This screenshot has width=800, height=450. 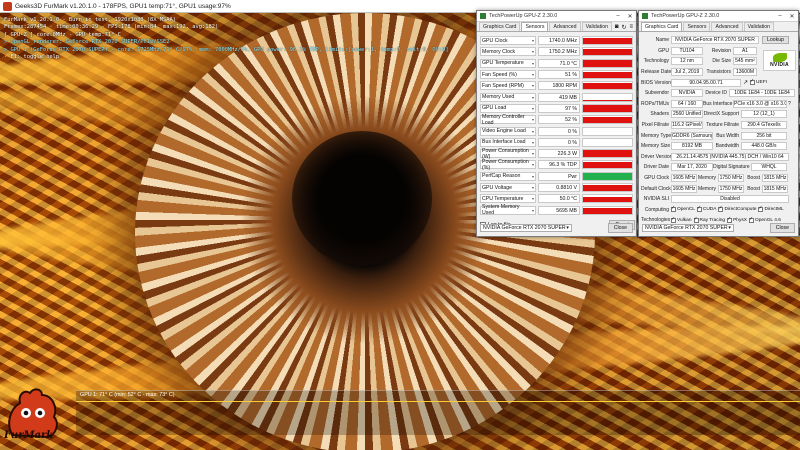 What do you see at coordinates (508, 97) in the screenshot?
I see `sensor-name-dropdown: Memory Used ▾` at bounding box center [508, 97].